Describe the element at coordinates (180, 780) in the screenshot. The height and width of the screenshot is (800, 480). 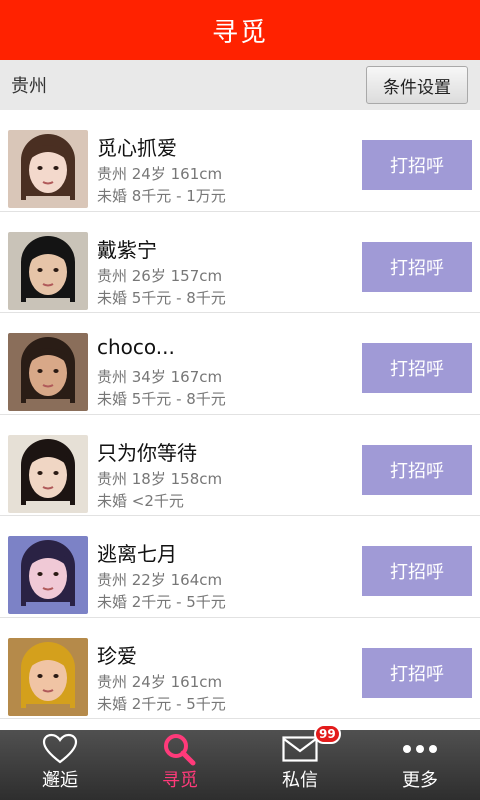
I see `tab-label: 寻觅` at that location.